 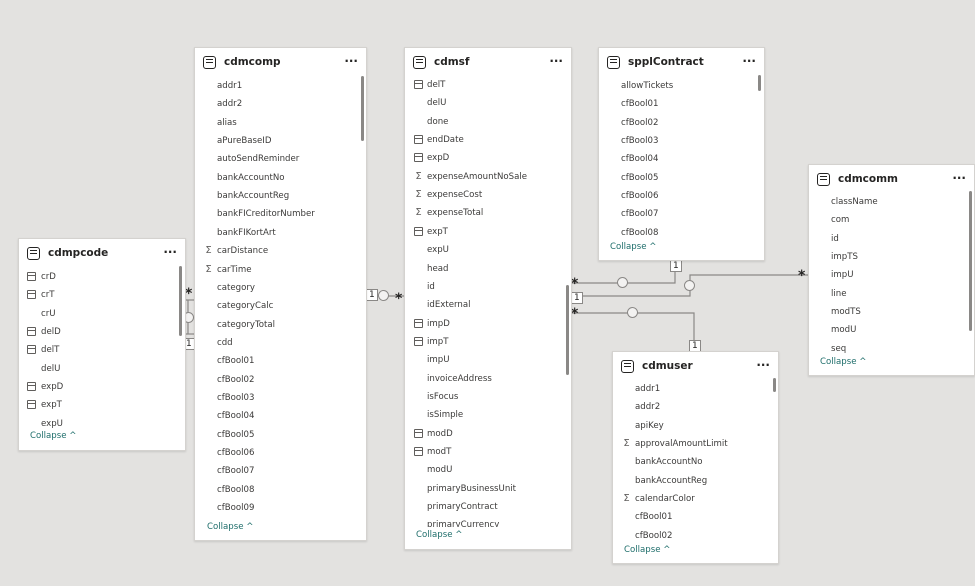 What do you see at coordinates (280, 288) in the screenshot?
I see `field-category: category` at bounding box center [280, 288].